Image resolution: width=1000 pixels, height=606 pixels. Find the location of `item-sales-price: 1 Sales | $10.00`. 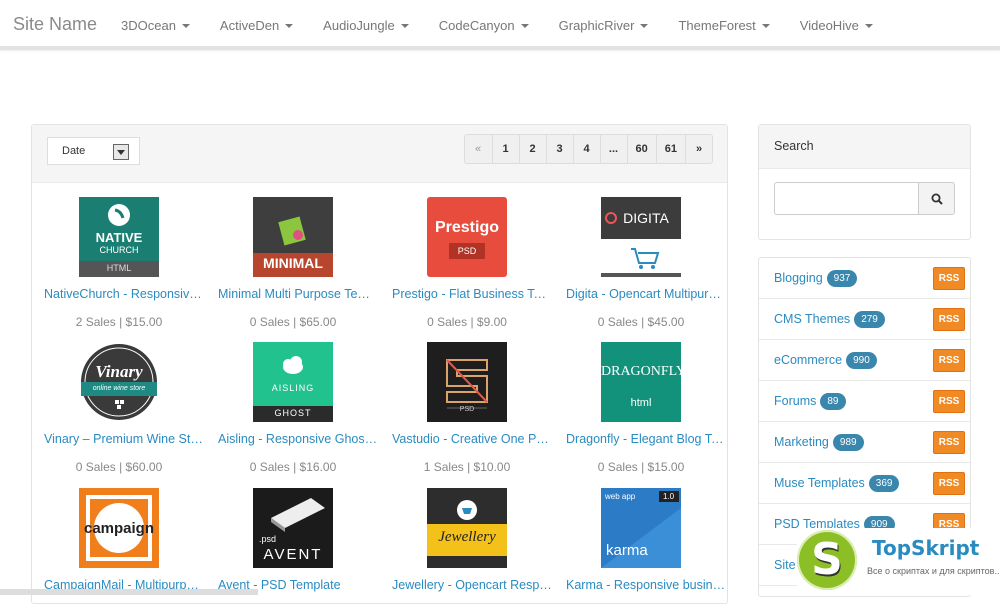

item-sales-price: 1 Sales | $10.00 is located at coordinates (467, 467).